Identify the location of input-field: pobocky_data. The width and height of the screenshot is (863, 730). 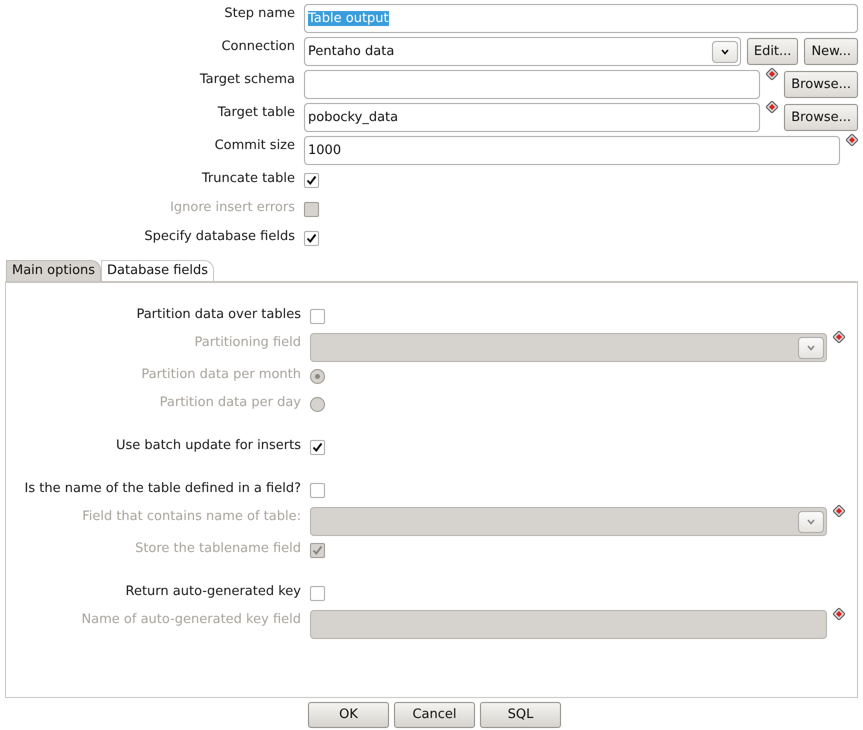
(532, 117).